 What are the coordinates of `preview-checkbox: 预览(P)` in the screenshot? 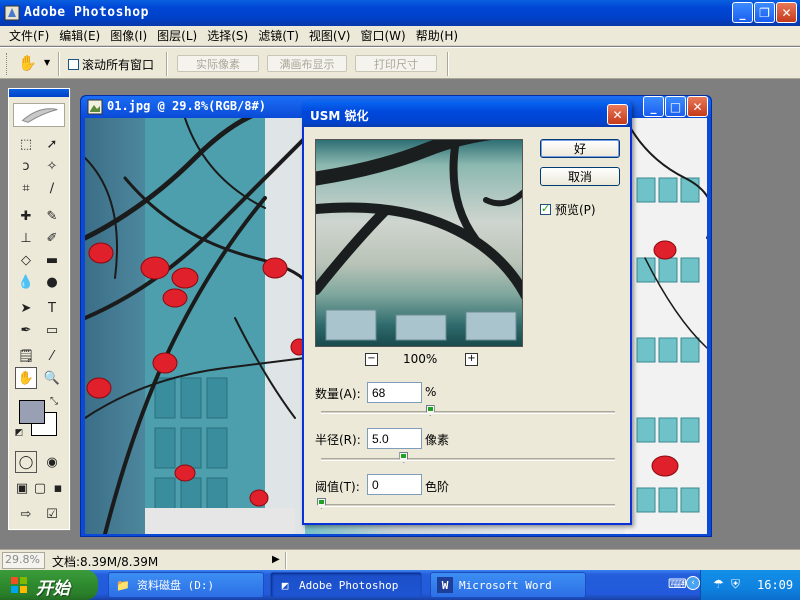 It's located at (568, 209).